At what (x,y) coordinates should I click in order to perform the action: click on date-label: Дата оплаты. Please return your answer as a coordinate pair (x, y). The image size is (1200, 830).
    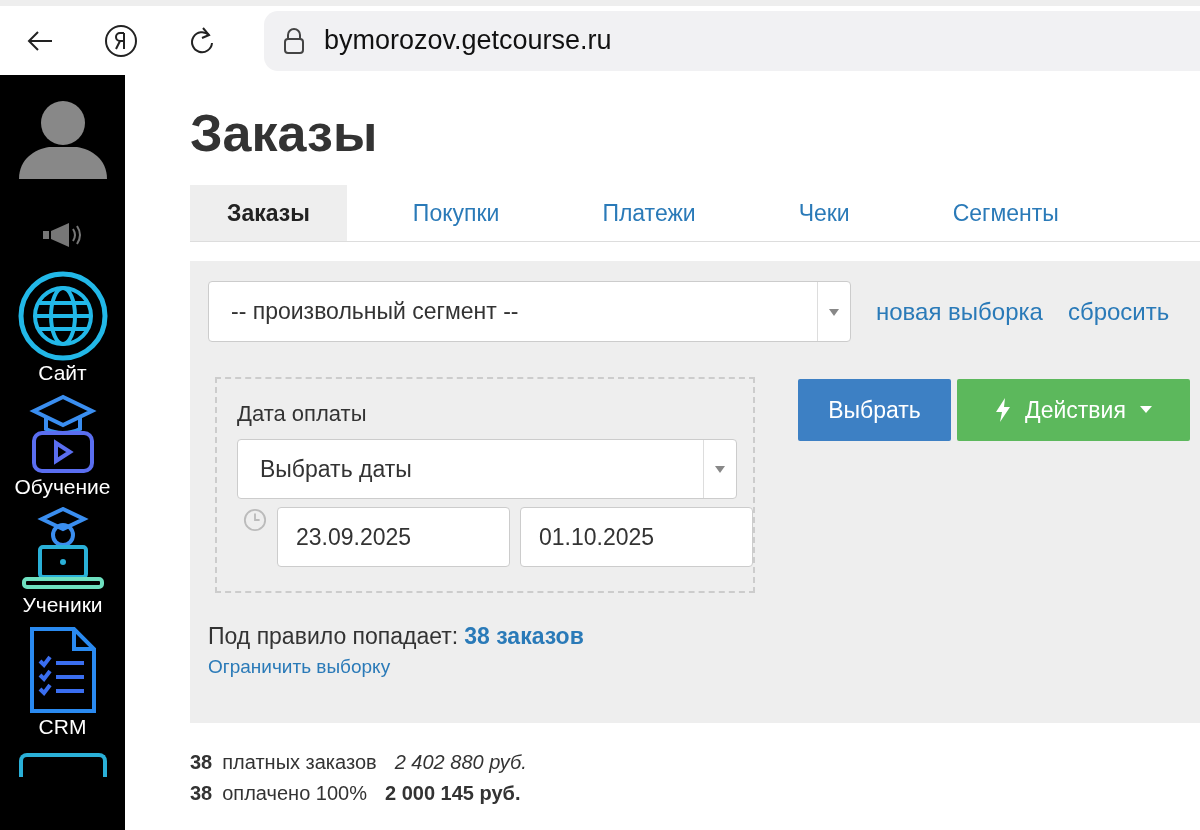
    Looking at the image, I should click on (302, 414).